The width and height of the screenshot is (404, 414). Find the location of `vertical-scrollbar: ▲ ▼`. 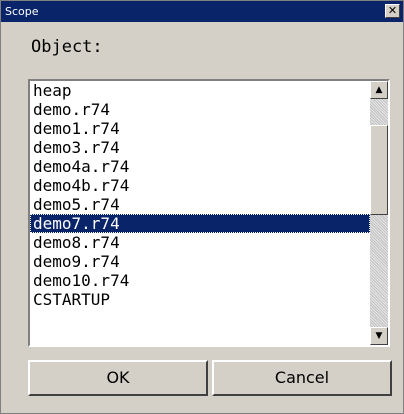

vertical-scrollbar: ▲ ▼ is located at coordinates (379, 213).